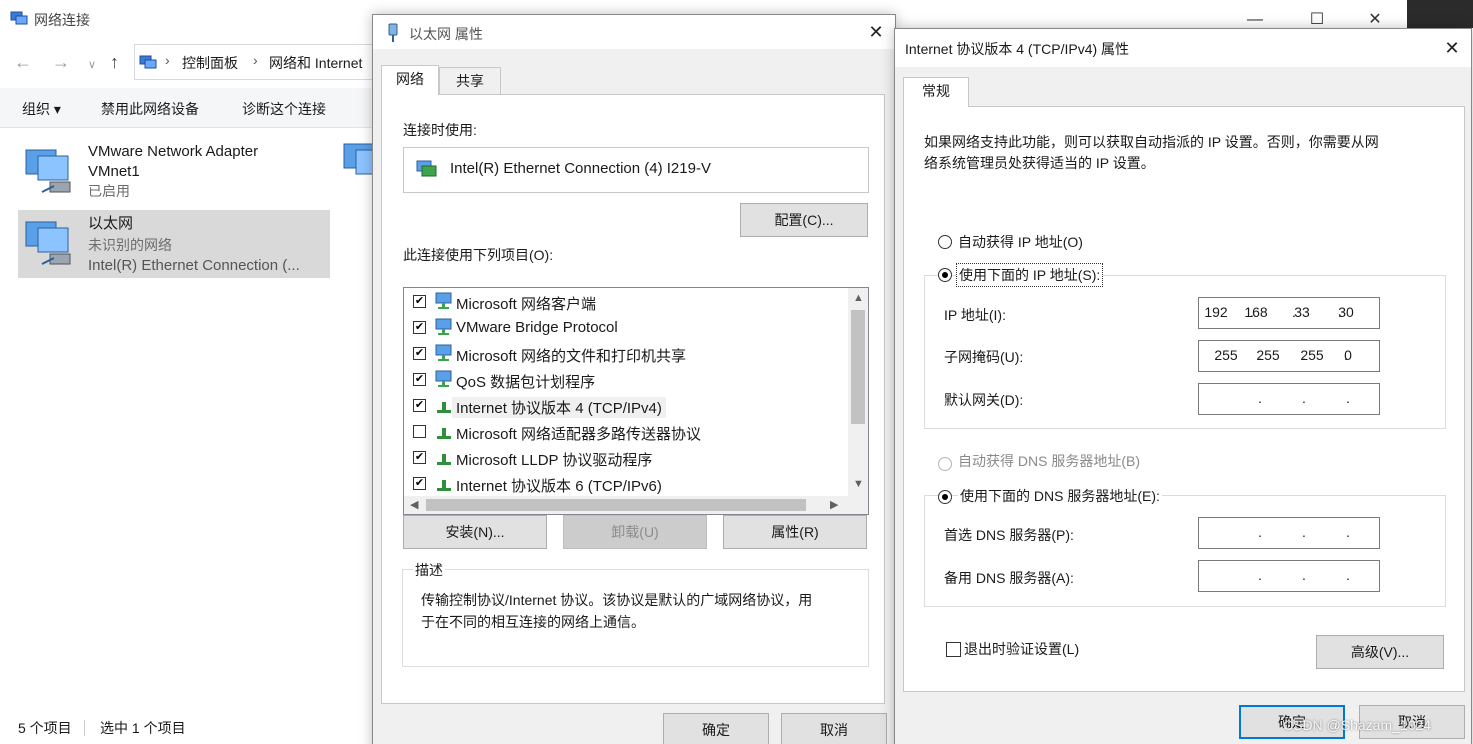 The height and width of the screenshot is (744, 1473). What do you see at coordinates (795, 532) in the screenshot?
I see `properties-button: 属性(R)` at bounding box center [795, 532].